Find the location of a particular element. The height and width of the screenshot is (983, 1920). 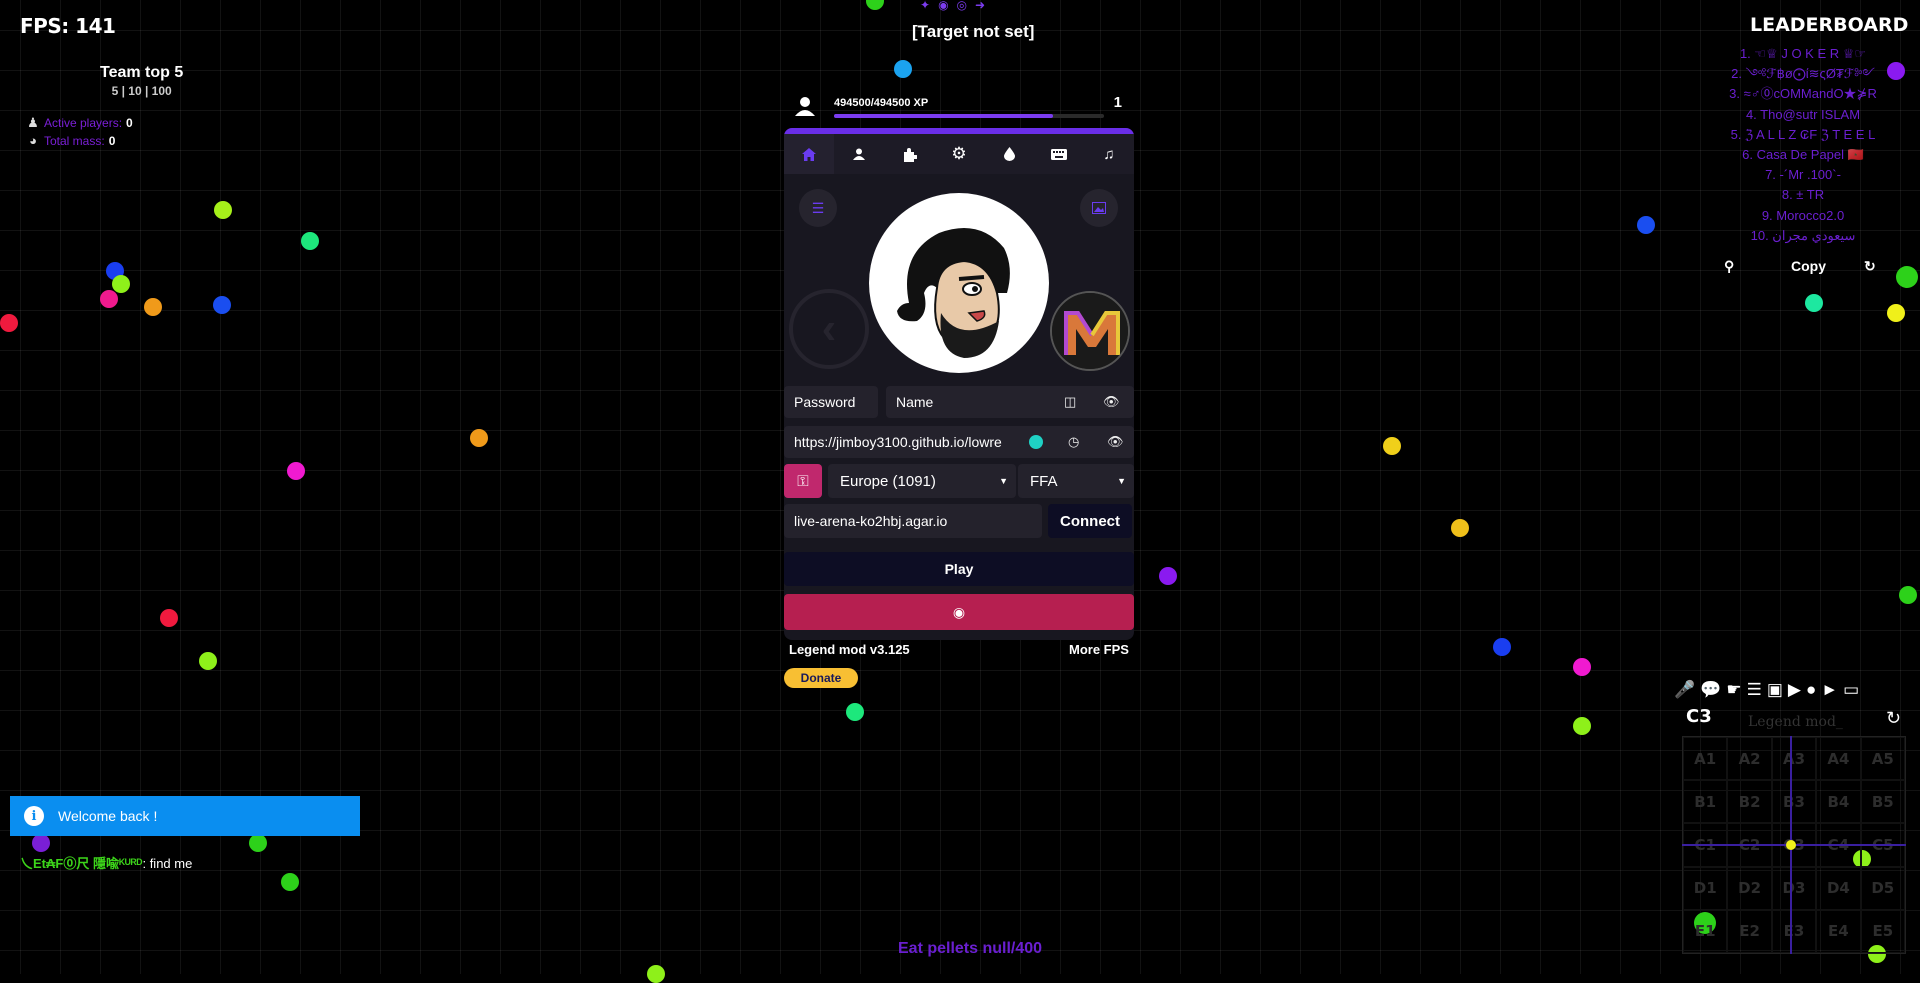

minimap-cell: A4 is located at coordinates (1838, 759).